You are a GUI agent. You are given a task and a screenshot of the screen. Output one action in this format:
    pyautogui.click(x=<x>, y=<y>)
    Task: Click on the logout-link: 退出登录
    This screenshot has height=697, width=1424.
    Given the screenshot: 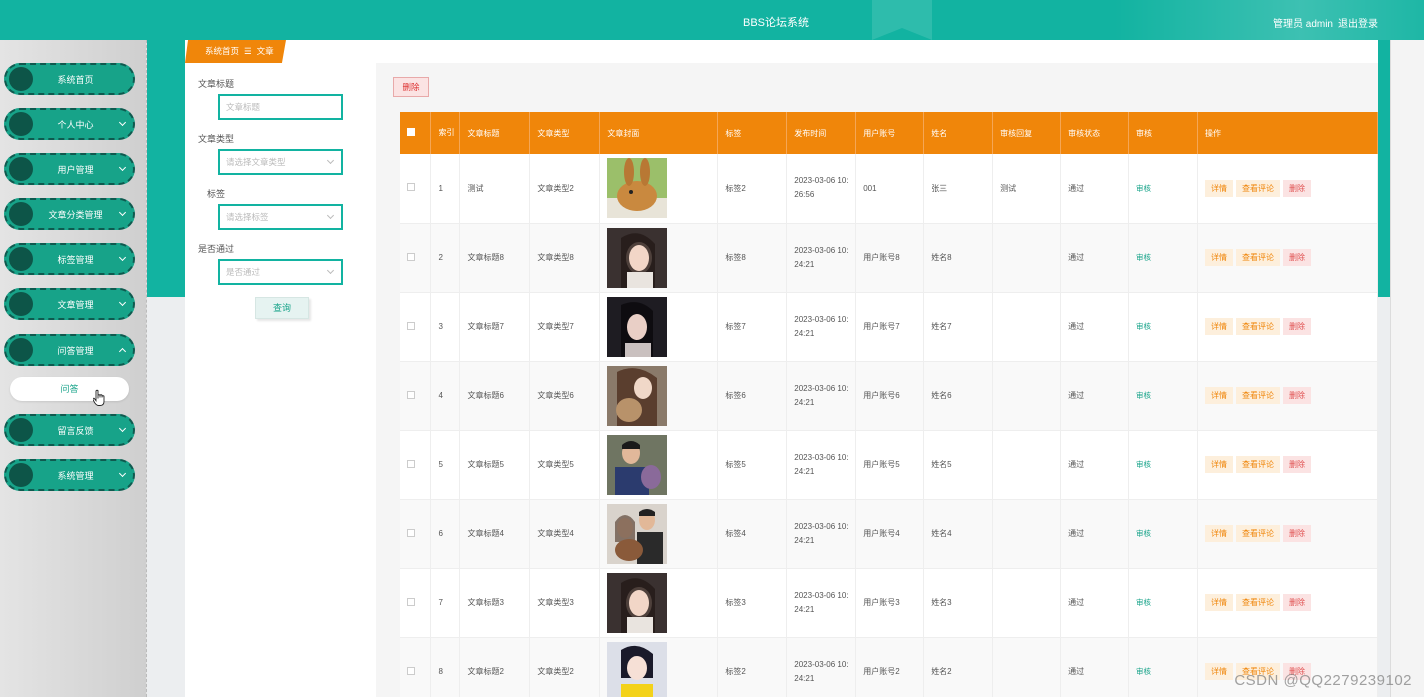 What is the action you would take?
    pyautogui.click(x=1358, y=22)
    